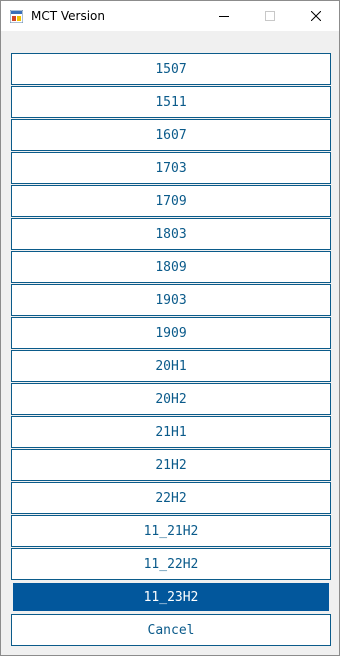 This screenshot has width=340, height=656. I want to click on version-button-1507: 1507, so click(171, 69).